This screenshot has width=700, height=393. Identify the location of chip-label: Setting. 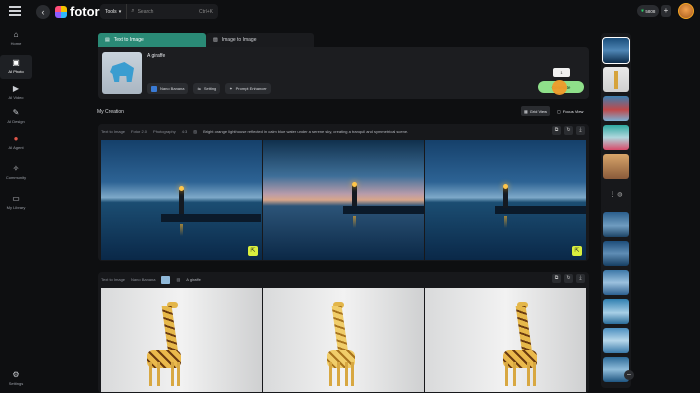
(210, 88).